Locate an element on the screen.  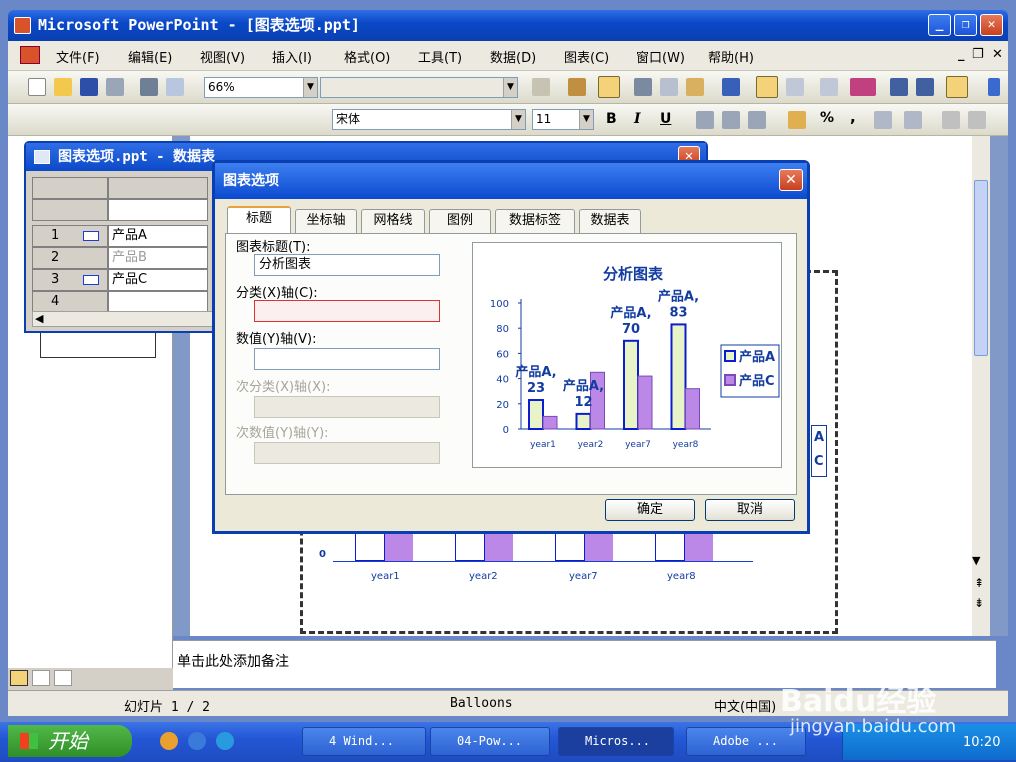
datasheet-hscrollbar: ◀ is located at coordinates (132, 319).